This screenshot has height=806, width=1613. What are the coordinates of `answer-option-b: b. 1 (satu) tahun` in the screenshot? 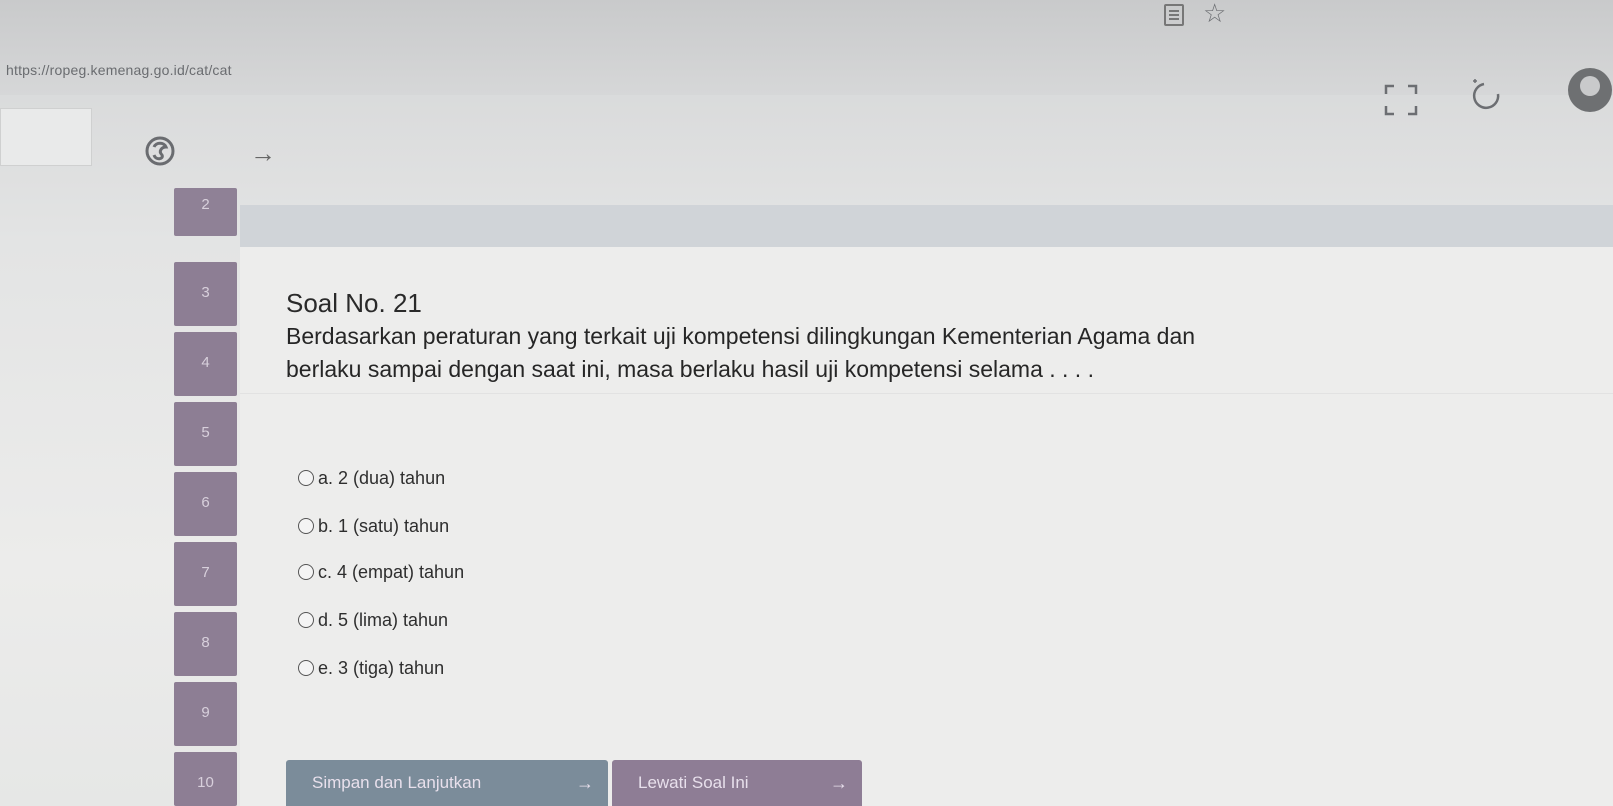 It's located at (373, 526).